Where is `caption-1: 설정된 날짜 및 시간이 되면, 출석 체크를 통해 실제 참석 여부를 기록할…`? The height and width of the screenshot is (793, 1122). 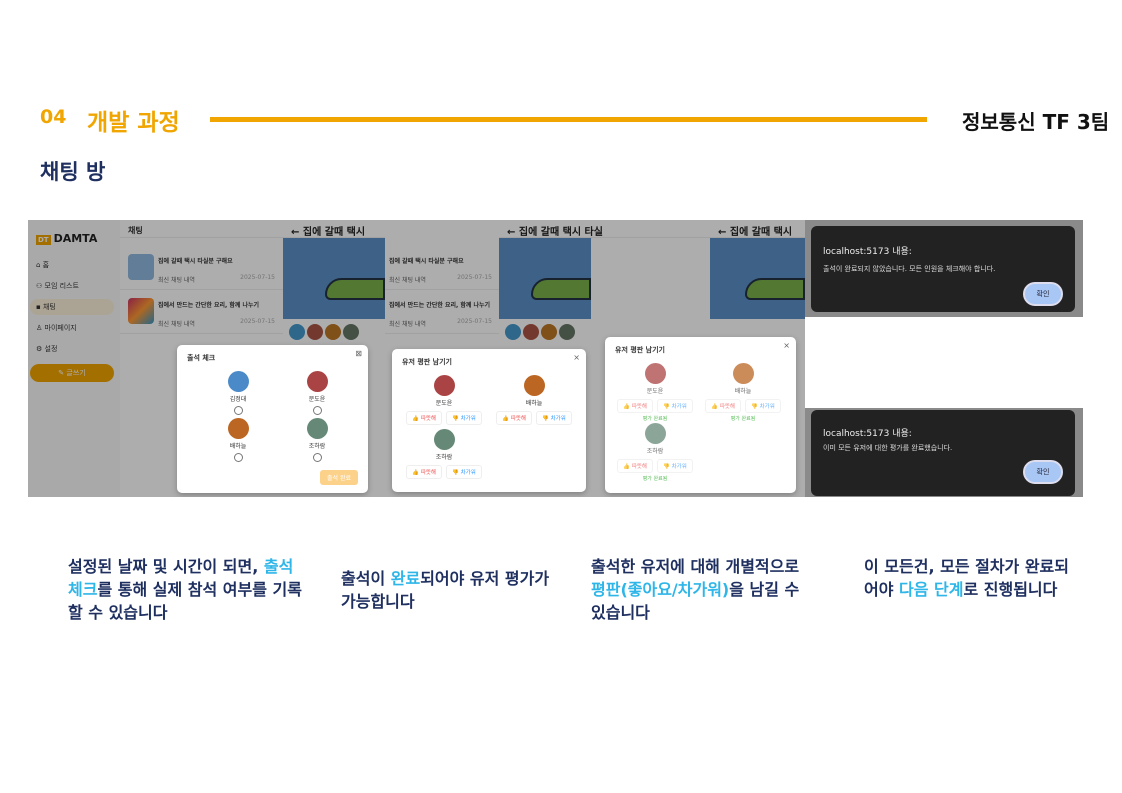 caption-1: 설정된 날짜 및 시간이 되면, 출석 체크를 통해 실제 참석 여부를 기록할… is located at coordinates (185, 589).